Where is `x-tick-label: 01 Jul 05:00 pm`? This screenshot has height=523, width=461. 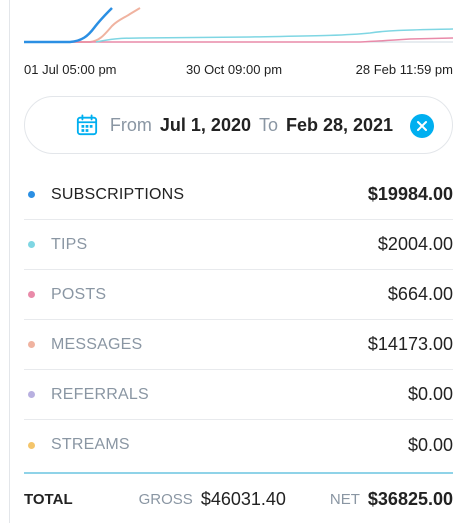
x-tick-label: 01 Jul 05:00 pm is located at coordinates (70, 69).